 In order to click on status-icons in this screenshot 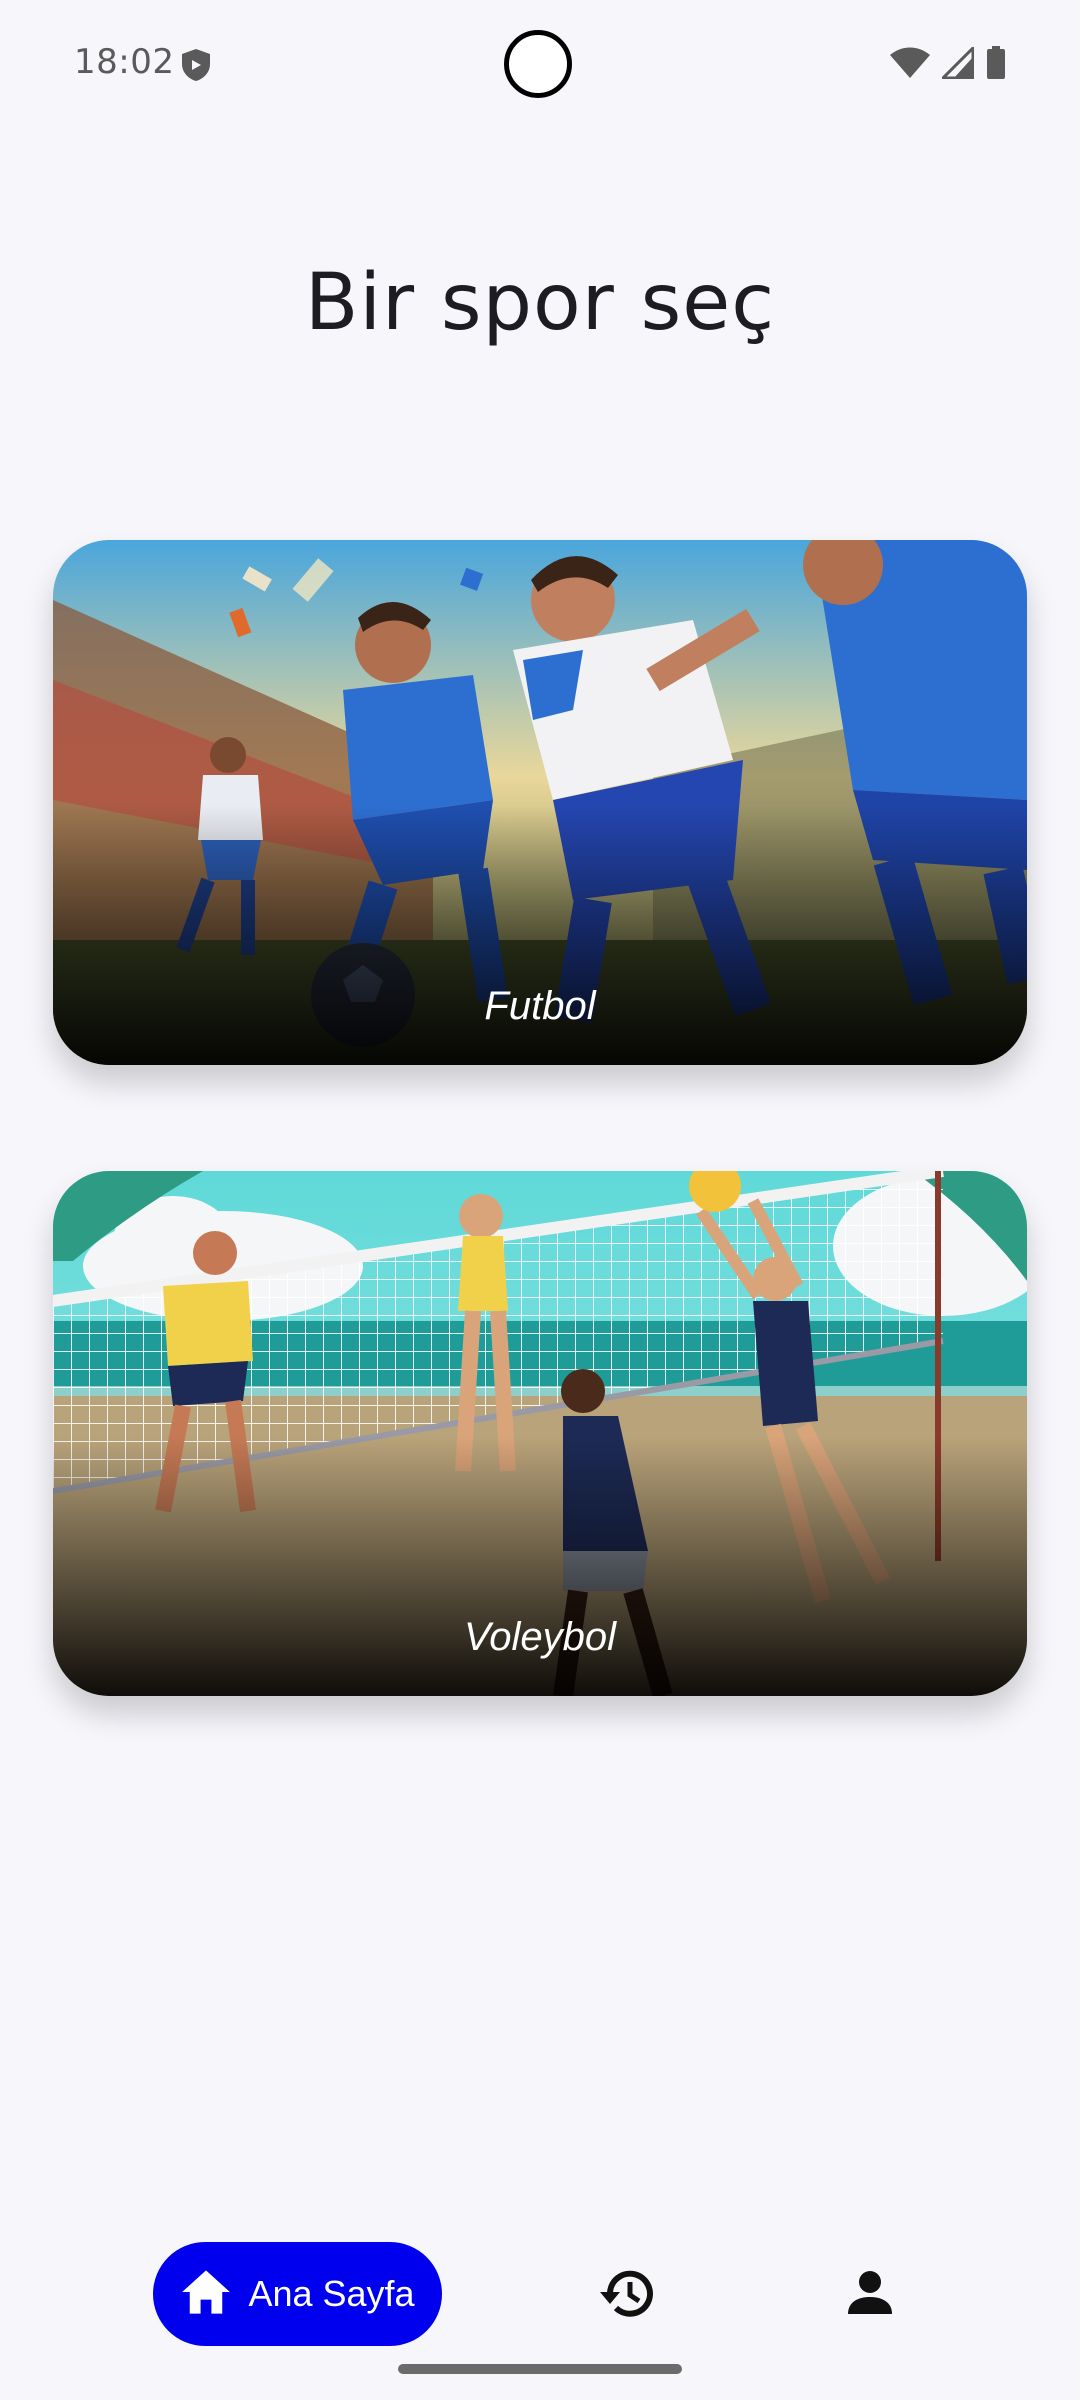, I will do `click(948, 64)`.